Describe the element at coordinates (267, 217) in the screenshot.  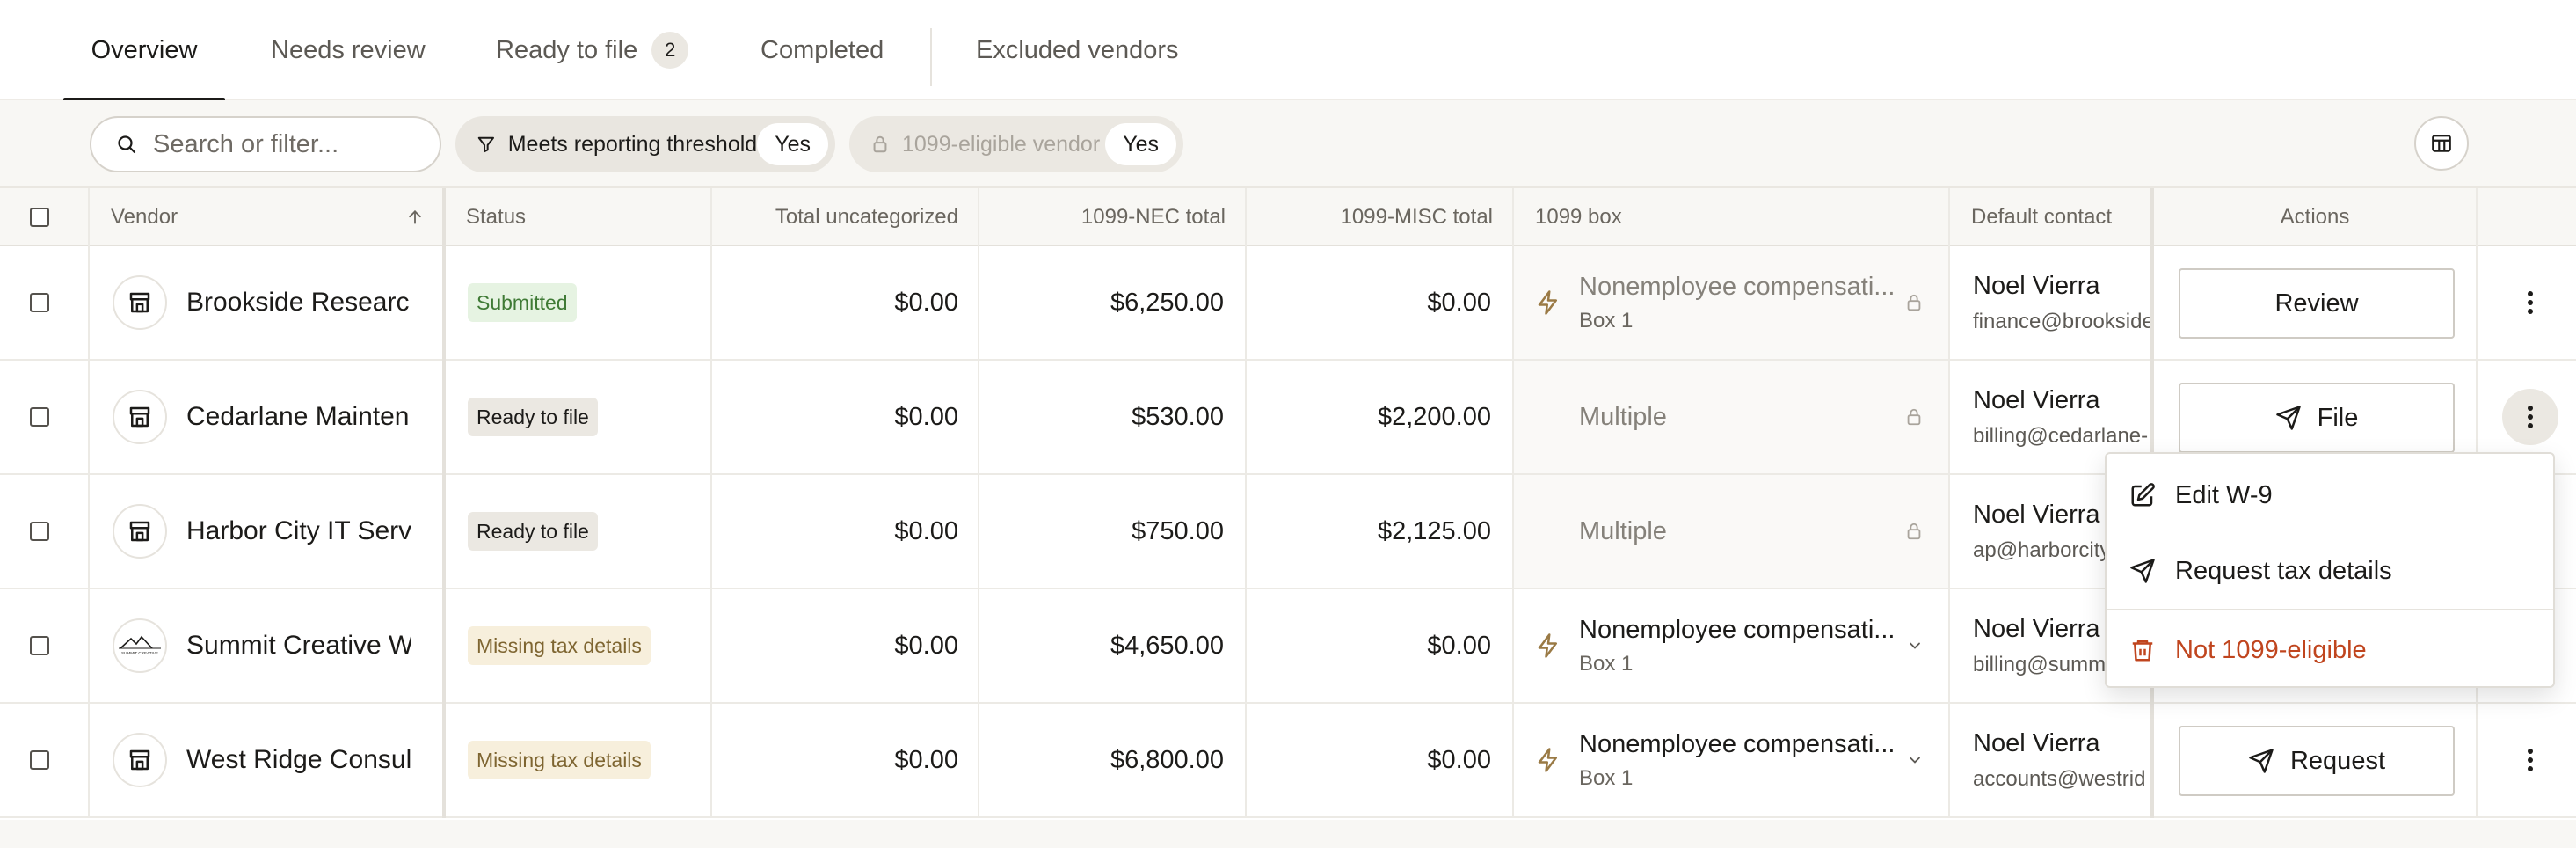
I see `column-header-vendor: Vendor` at that location.